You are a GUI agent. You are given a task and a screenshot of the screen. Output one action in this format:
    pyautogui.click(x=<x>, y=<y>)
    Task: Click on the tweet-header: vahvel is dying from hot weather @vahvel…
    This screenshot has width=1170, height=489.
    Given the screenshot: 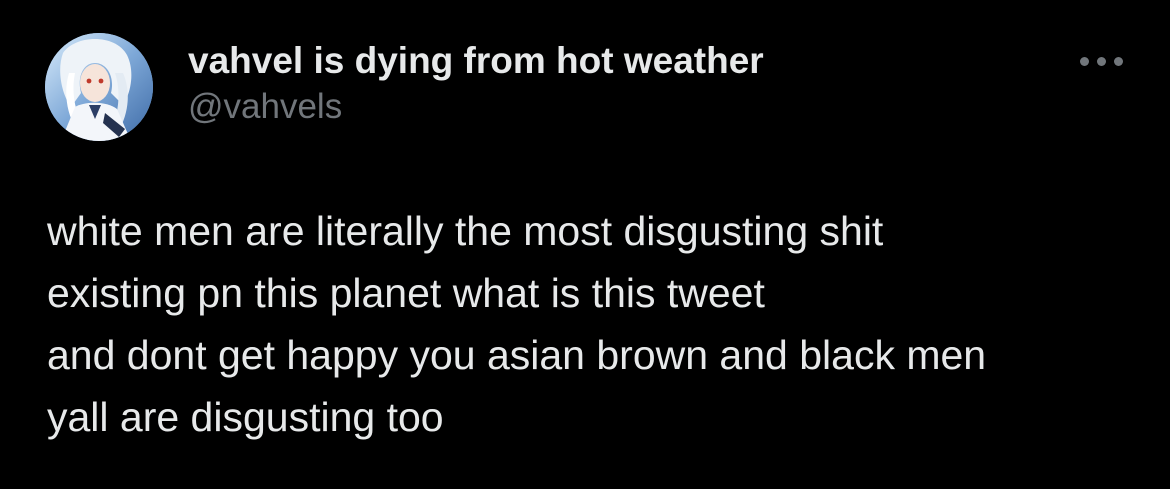 What is the action you would take?
    pyautogui.click(x=476, y=84)
    